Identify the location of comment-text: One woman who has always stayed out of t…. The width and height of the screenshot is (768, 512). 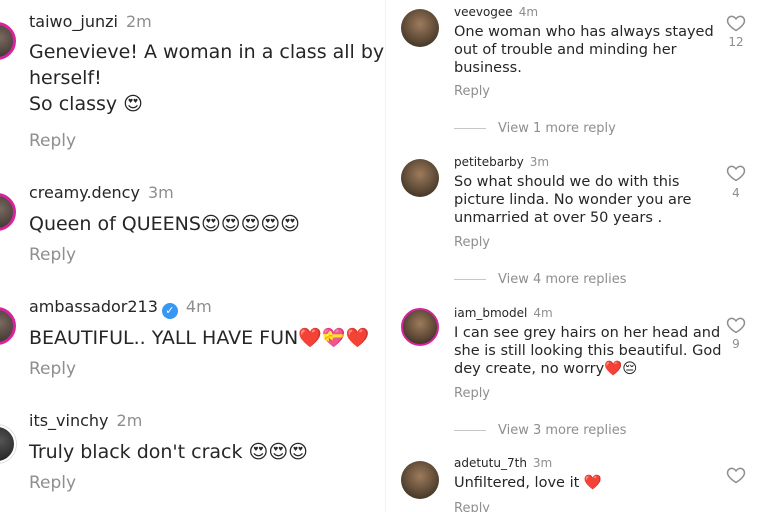
(584, 50).